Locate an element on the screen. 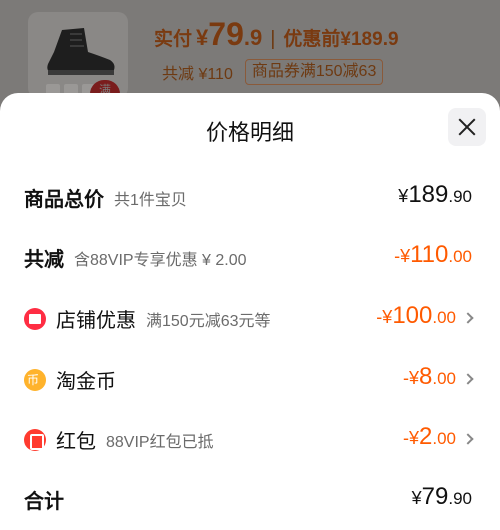 The image size is (500, 530). amount-int: 79 is located at coordinates (435, 496).